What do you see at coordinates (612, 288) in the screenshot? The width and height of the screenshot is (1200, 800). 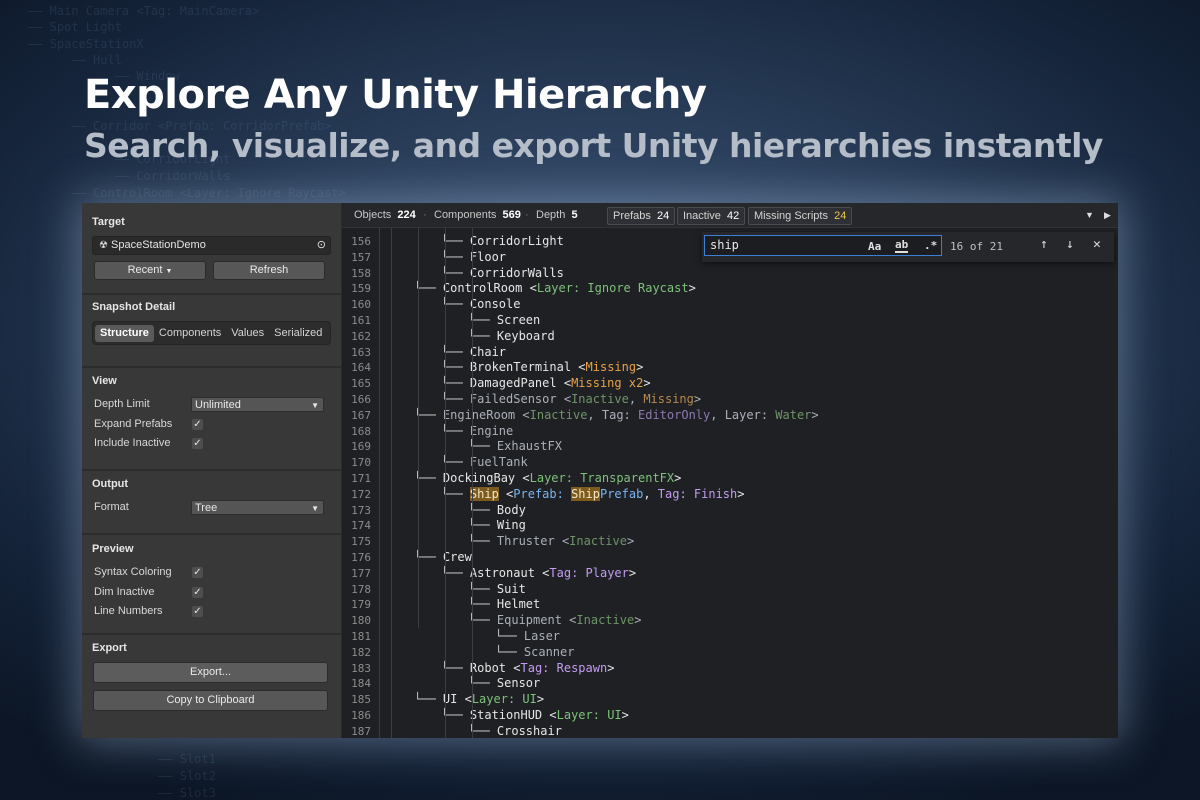 I see `hierarchy-token: Layer: Ignore Raycast` at bounding box center [612, 288].